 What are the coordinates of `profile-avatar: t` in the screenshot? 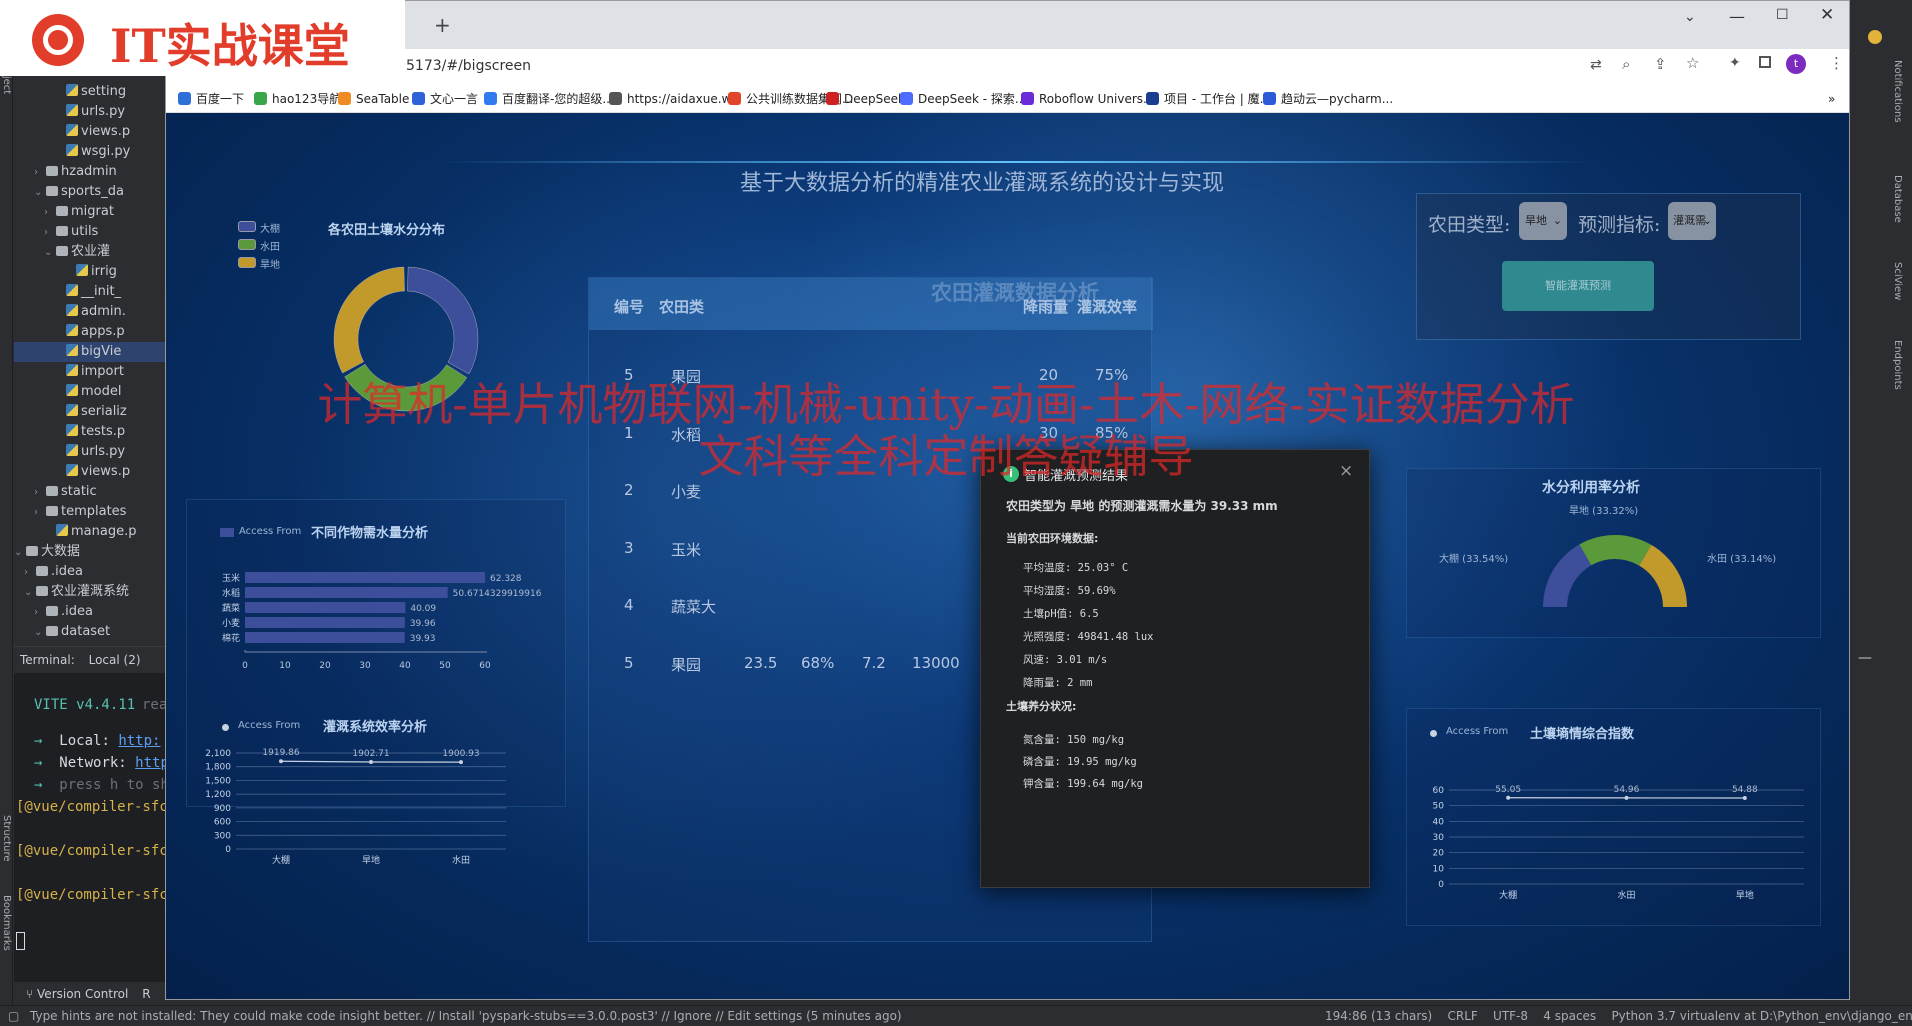 It's located at (1796, 64).